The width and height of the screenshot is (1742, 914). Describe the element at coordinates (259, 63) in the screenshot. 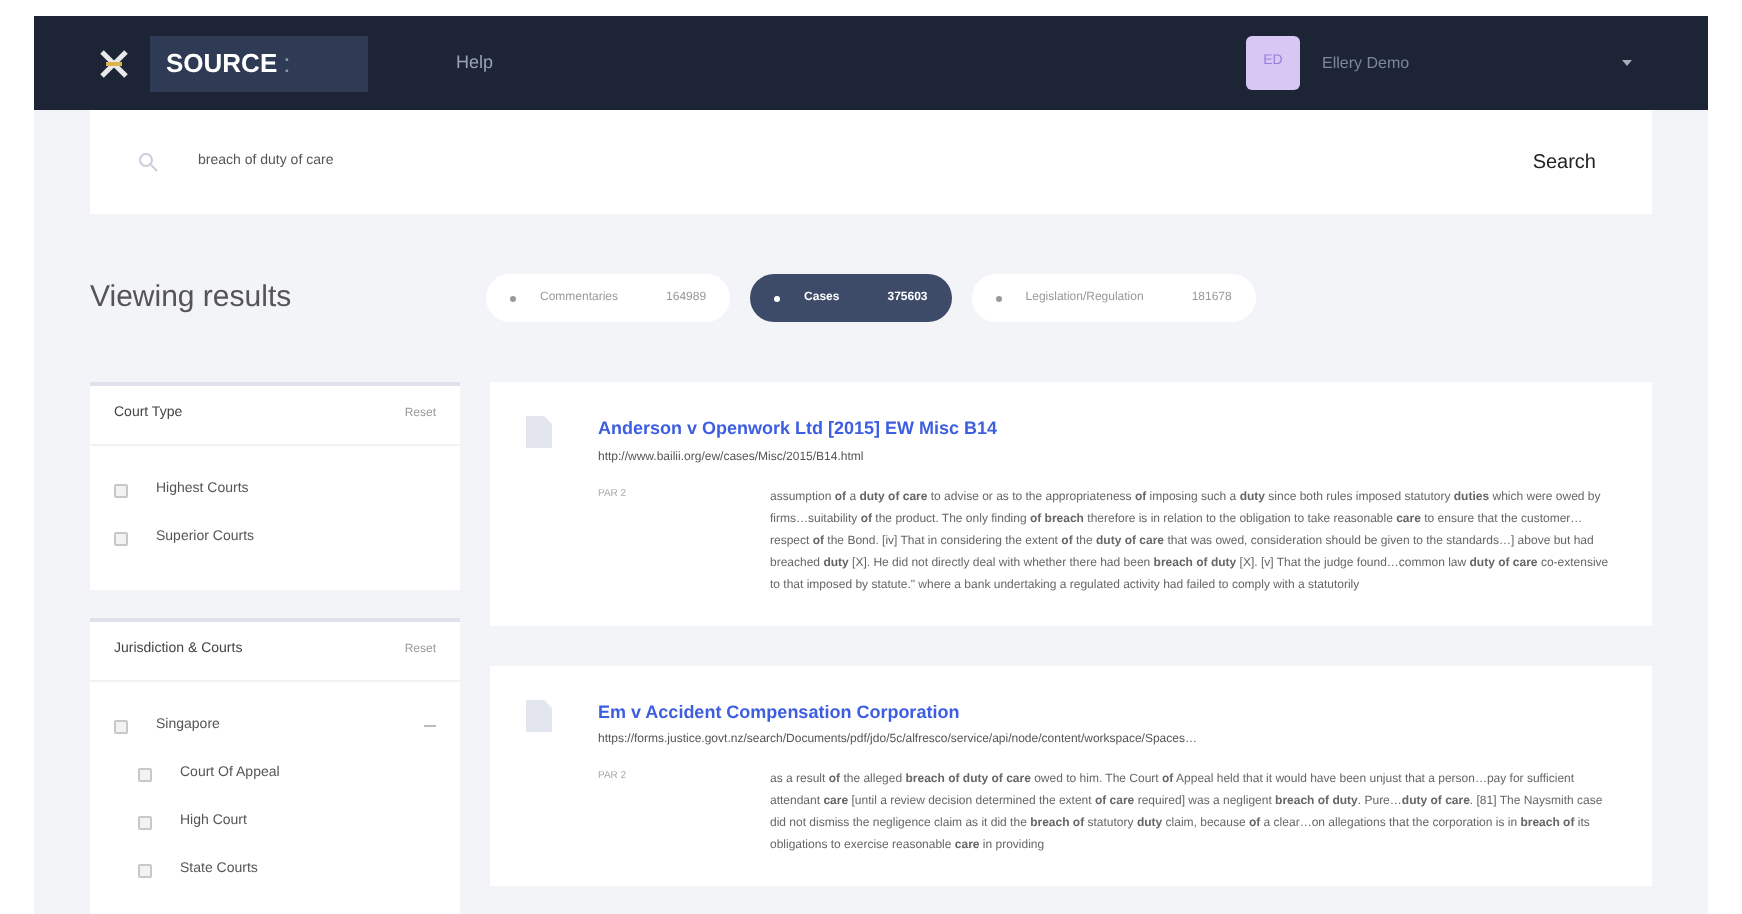

I see `logo: SOURCE :` at that location.